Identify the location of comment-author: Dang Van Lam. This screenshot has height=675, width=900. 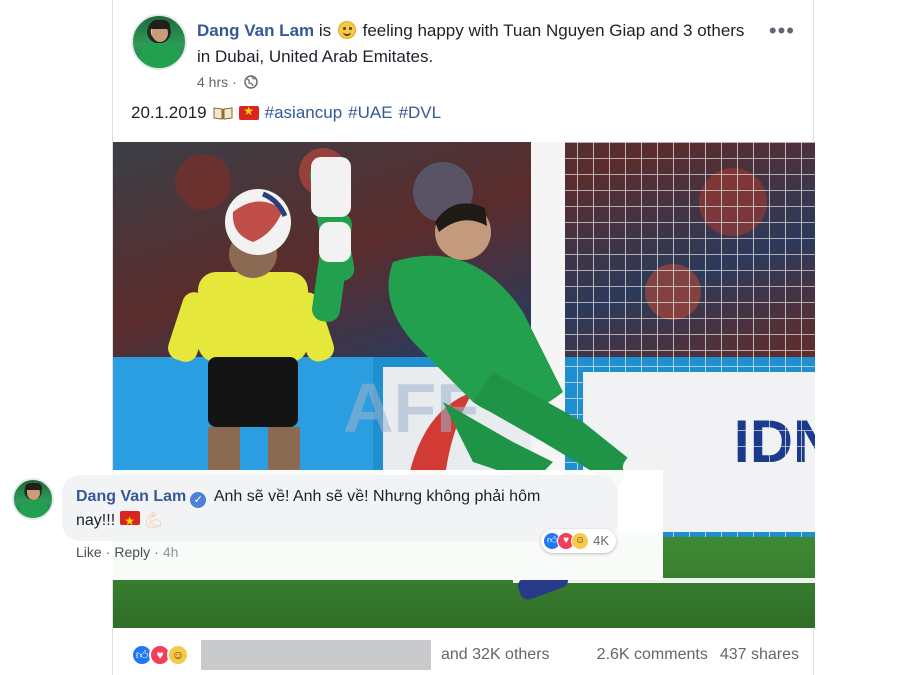
(131, 496).